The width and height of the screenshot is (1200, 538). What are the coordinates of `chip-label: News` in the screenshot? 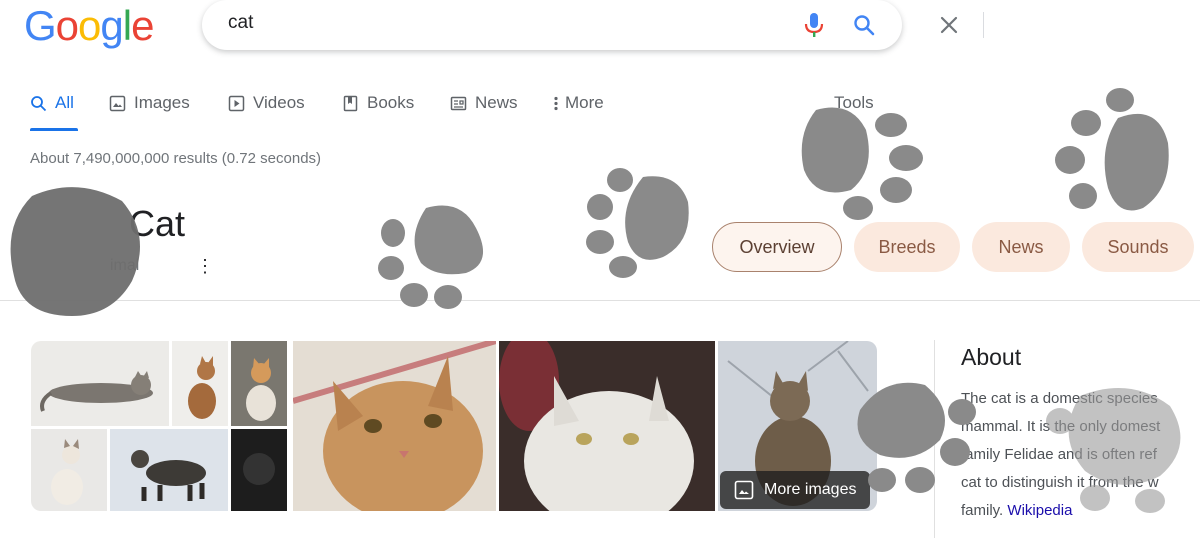 It's located at (1021, 246).